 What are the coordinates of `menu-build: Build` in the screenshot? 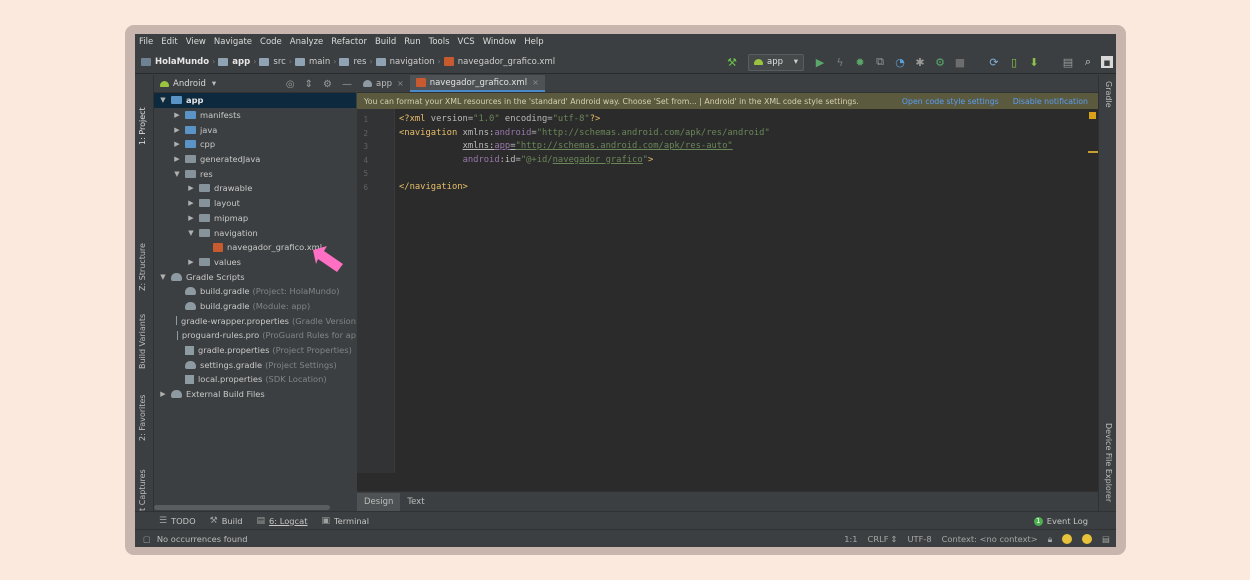 It's located at (385, 42).